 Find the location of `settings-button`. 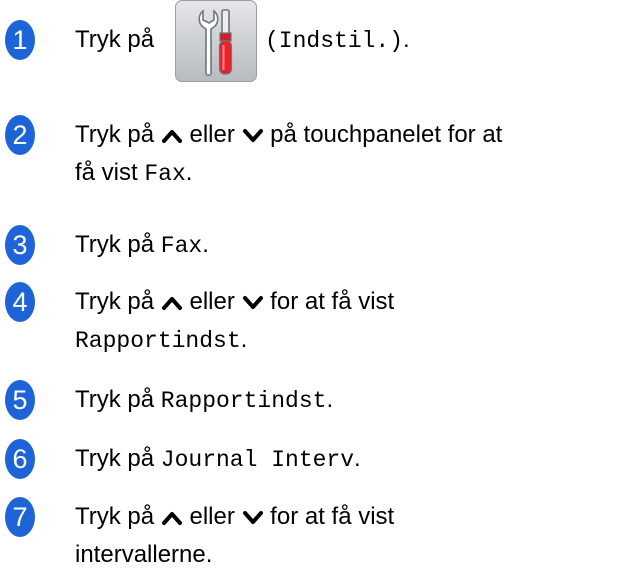

settings-button is located at coordinates (216, 41).